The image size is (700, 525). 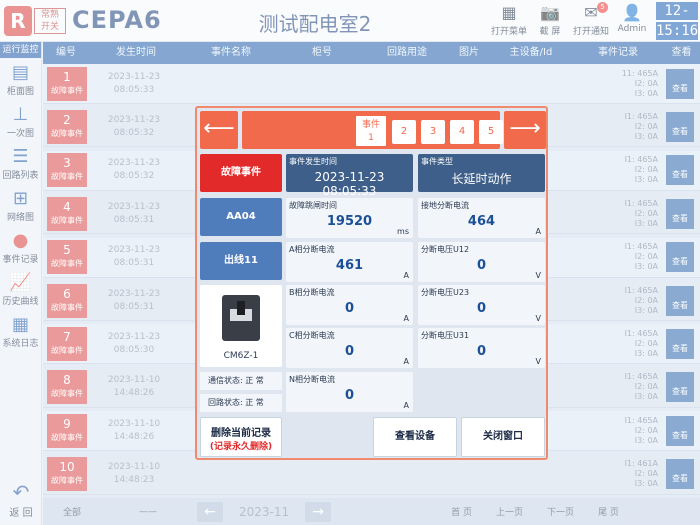 I want to click on measure-cell: A相分断电流 461 A, so click(x=349, y=262).